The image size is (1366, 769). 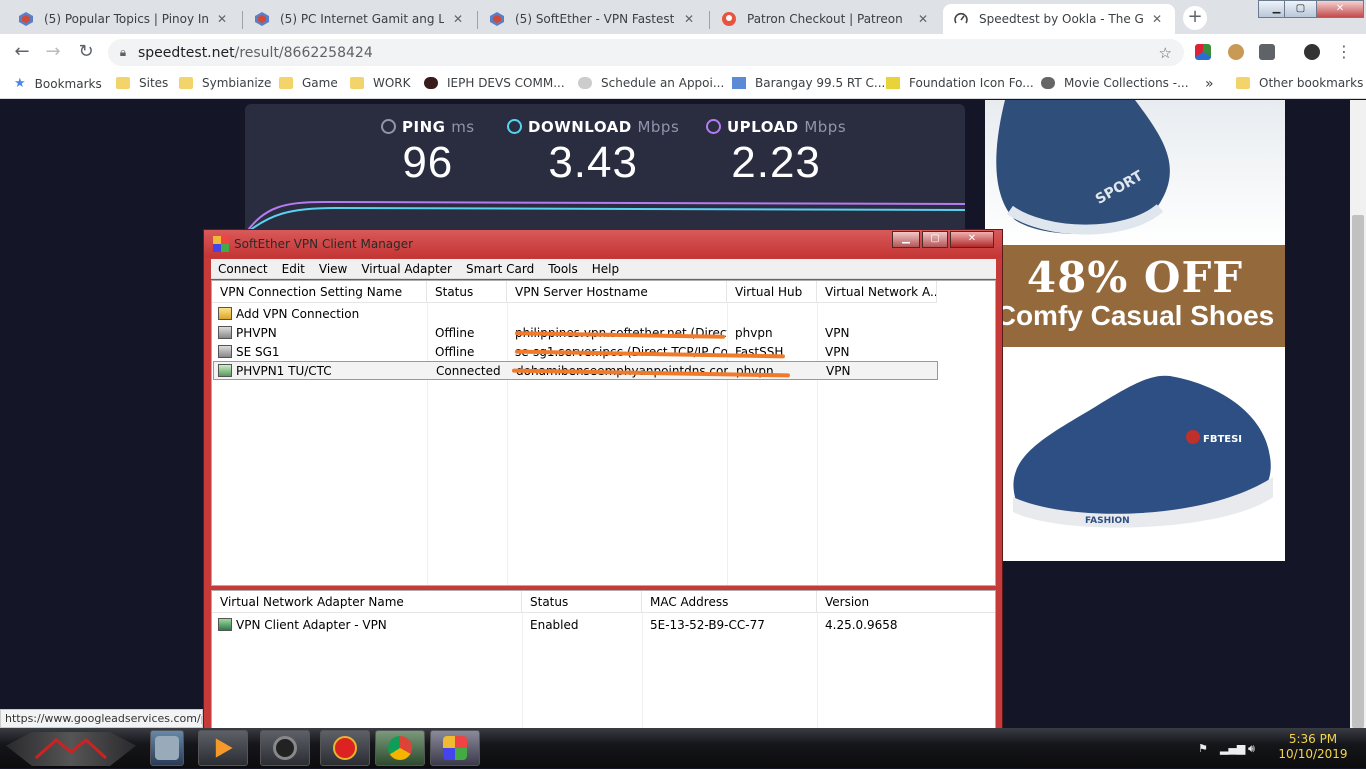 I want to click on connection-status: Offline, so click(x=455, y=352).